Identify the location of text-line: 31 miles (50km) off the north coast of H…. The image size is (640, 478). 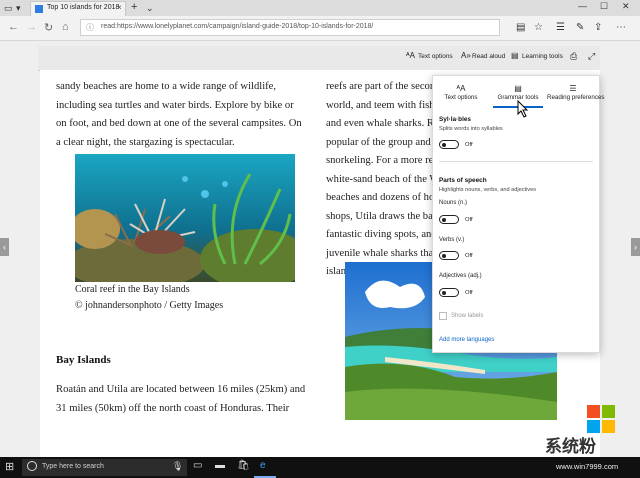
(173, 408).